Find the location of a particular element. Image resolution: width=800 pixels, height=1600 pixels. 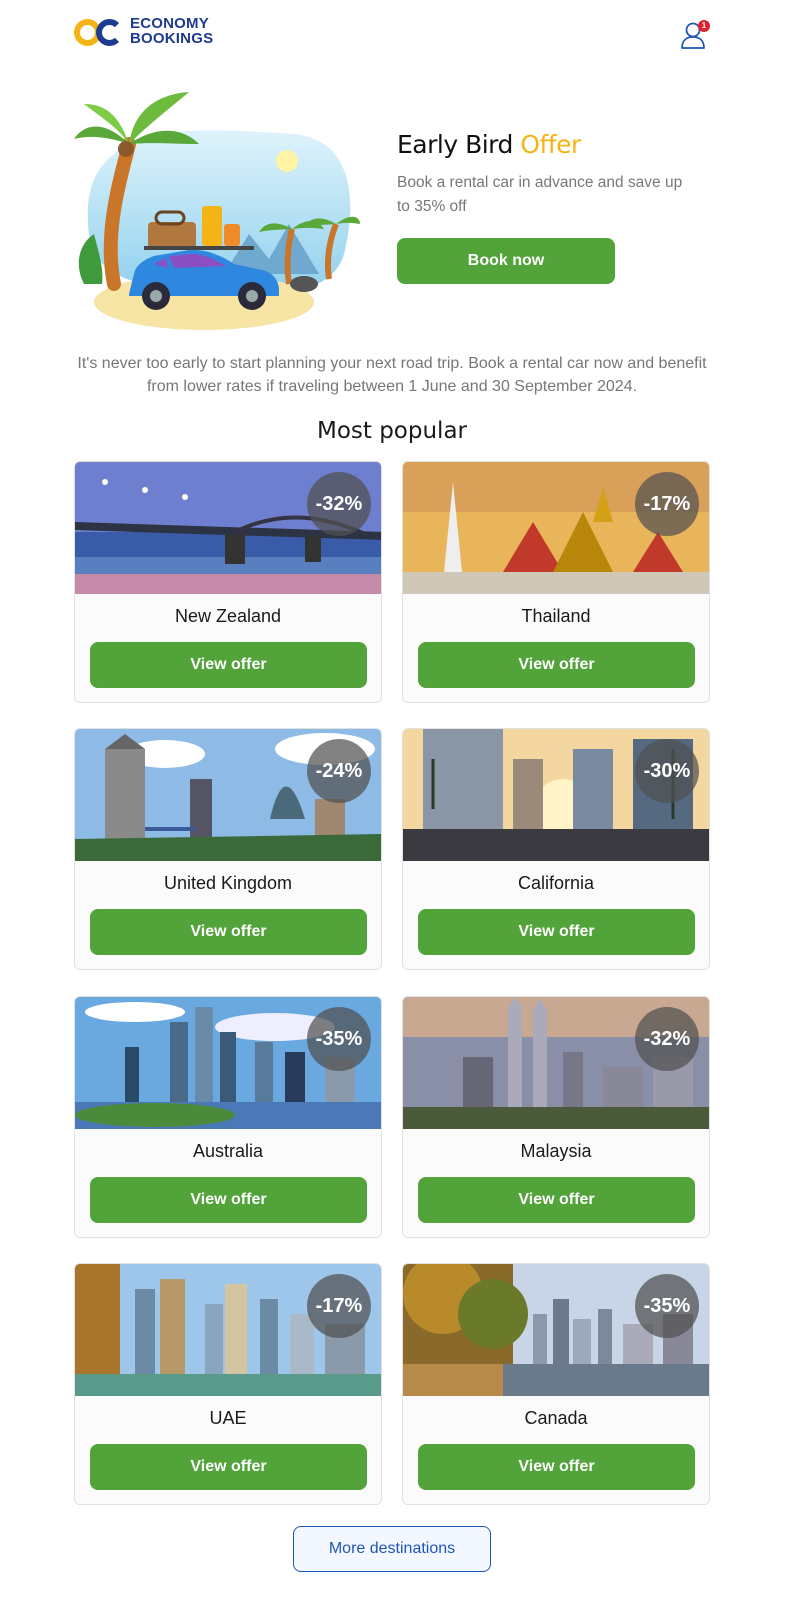

destination-card: -24% United Kingdom View offer is located at coordinates (228, 849).